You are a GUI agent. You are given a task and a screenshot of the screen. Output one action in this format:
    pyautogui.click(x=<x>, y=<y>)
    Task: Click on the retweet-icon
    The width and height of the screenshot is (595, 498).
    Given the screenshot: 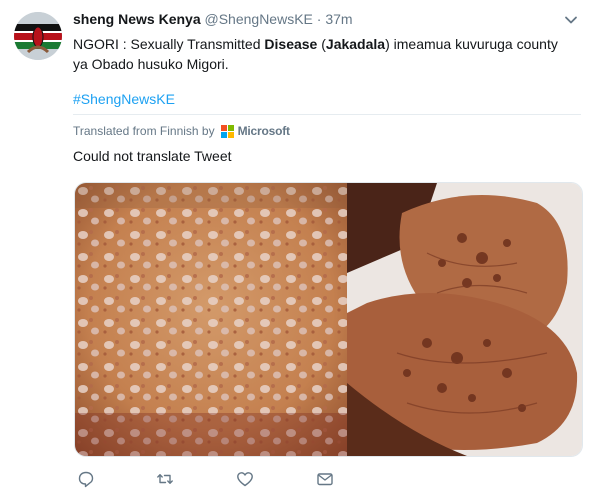 What is the action you would take?
    pyautogui.click(x=165, y=479)
    